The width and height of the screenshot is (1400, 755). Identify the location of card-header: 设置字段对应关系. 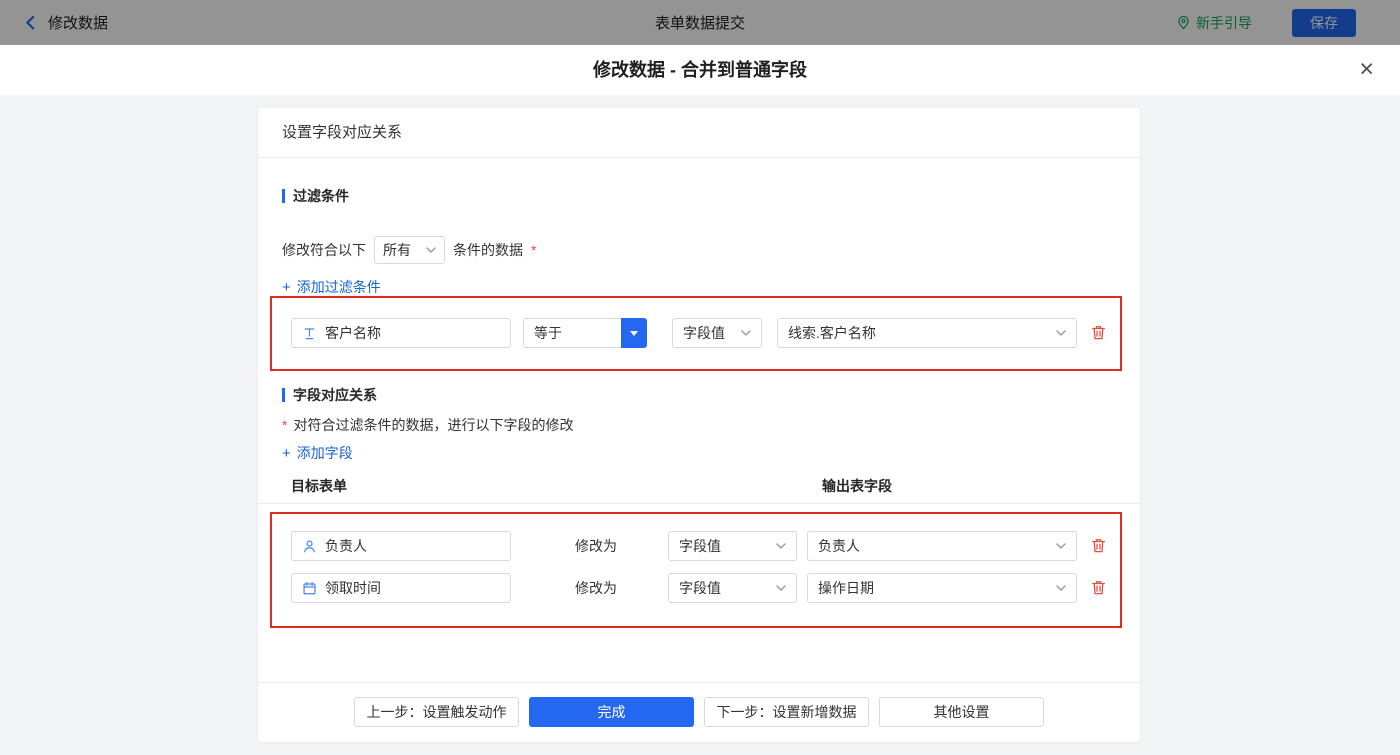
(342, 132).